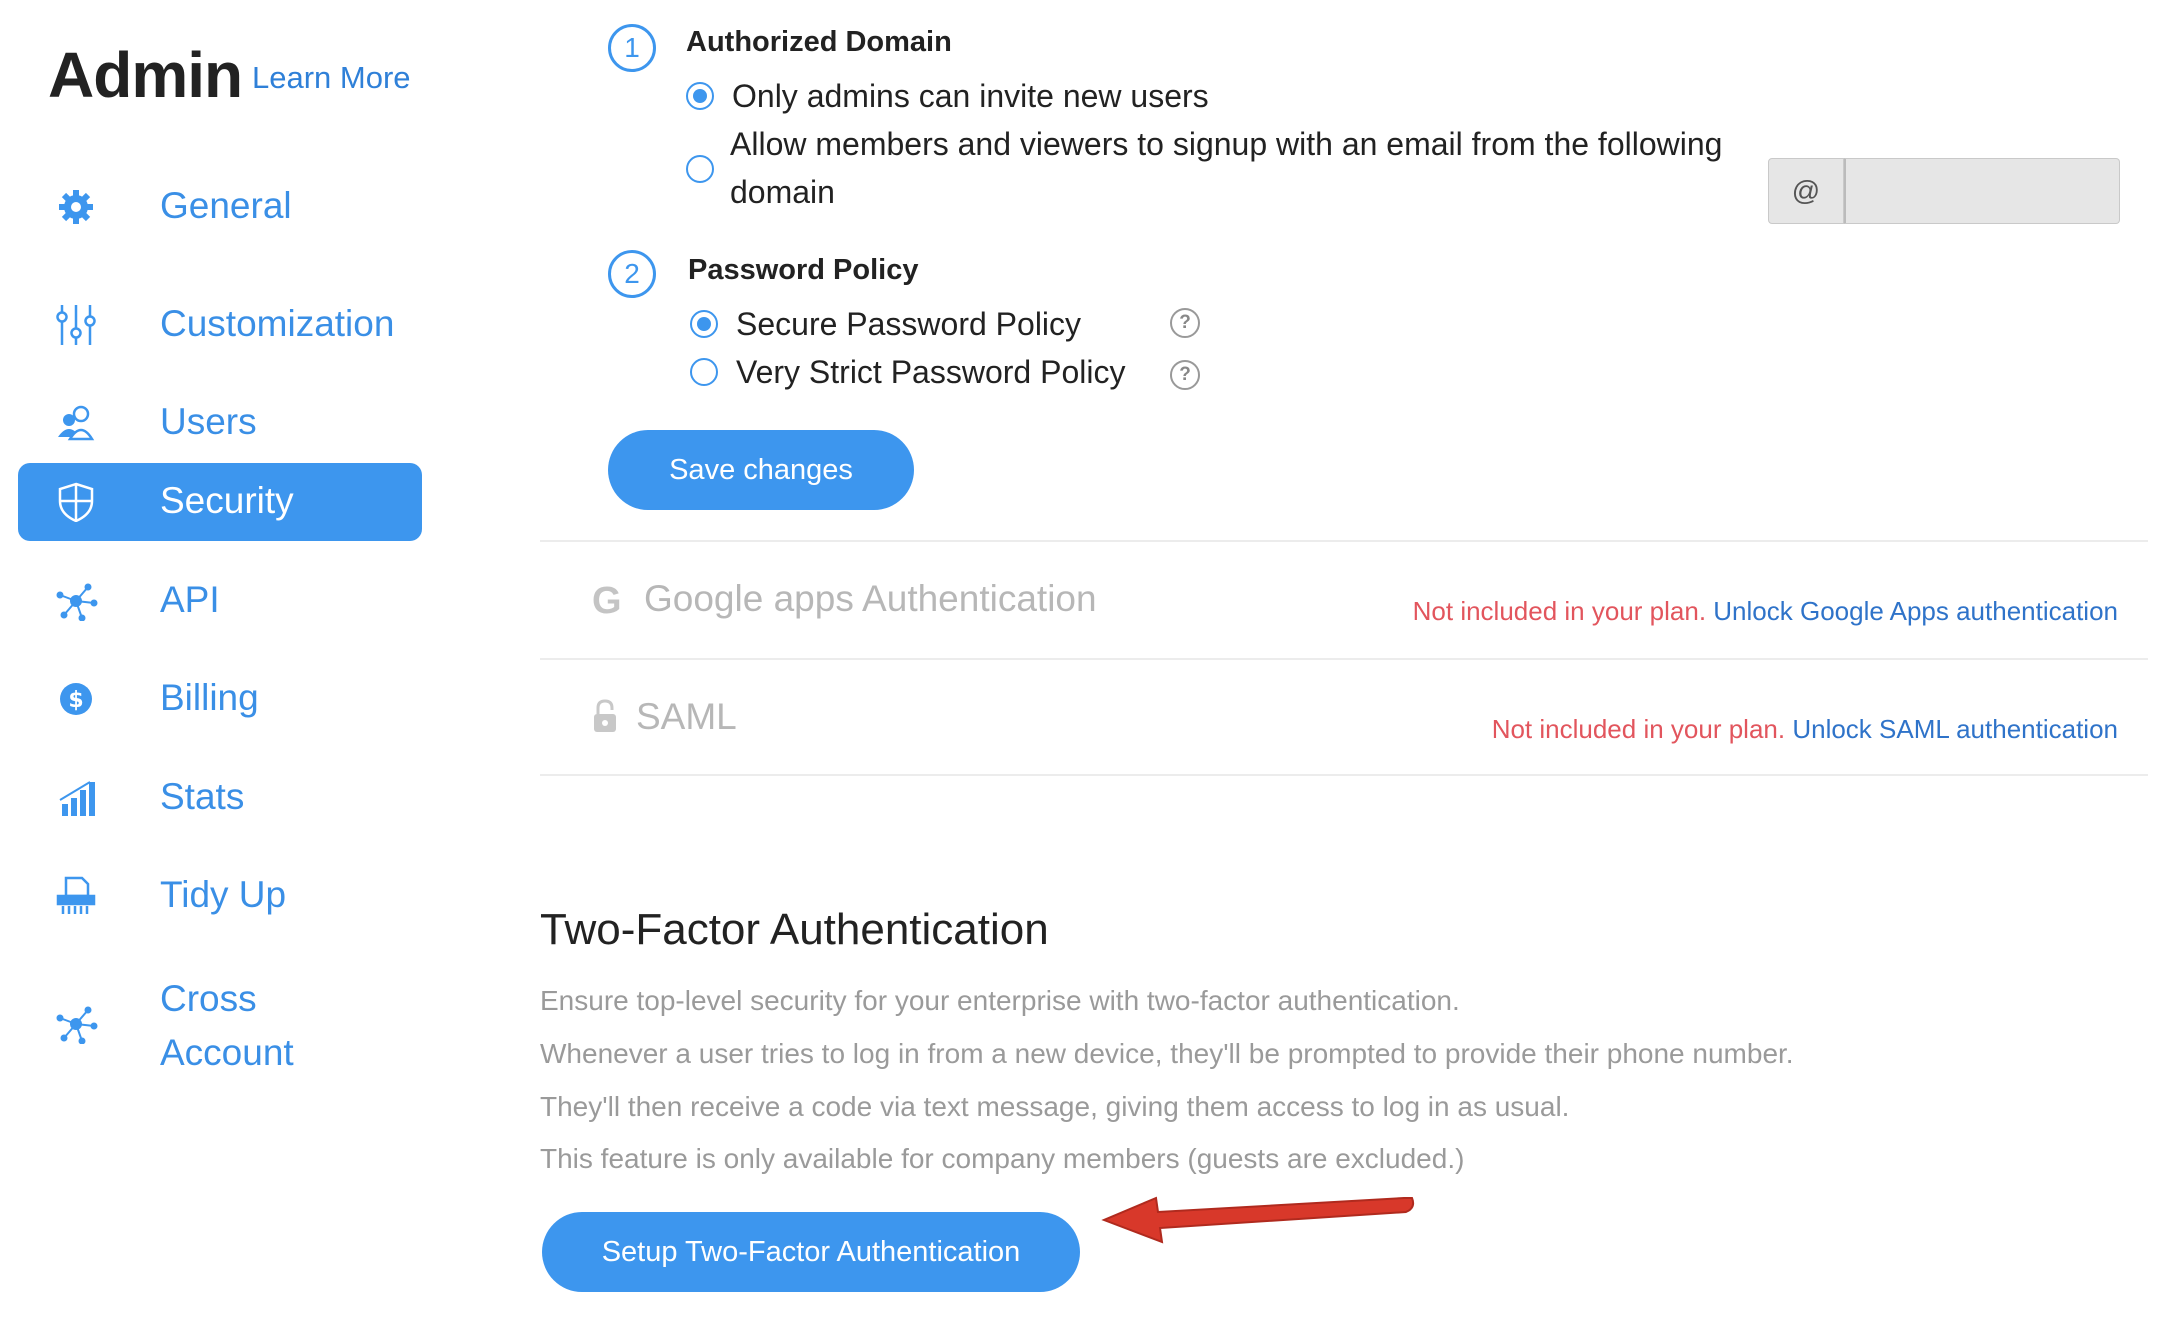 The image size is (2160, 1342). Describe the element at coordinates (202, 796) in the screenshot. I see `sidebar-item-label: Stats` at that location.